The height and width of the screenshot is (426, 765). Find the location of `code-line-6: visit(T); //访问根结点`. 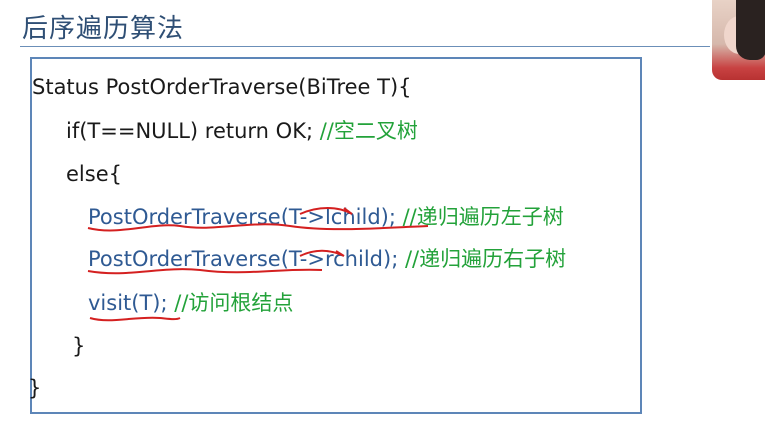

code-line-6: visit(T); //访问根结点 is located at coordinates (190, 303).